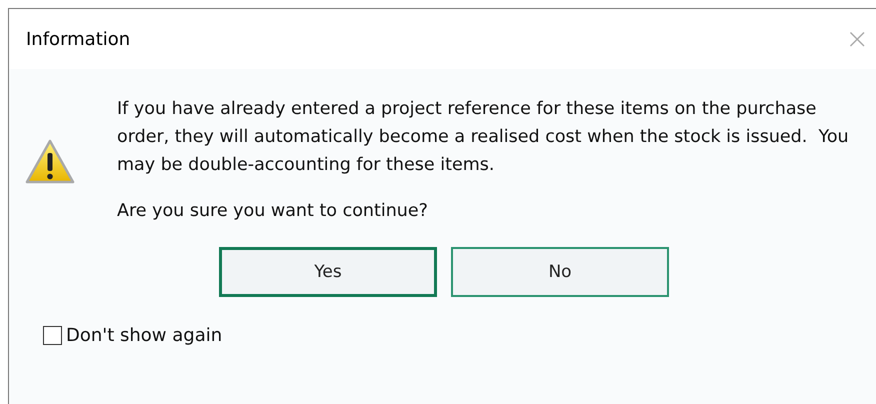 The width and height of the screenshot is (876, 404). Describe the element at coordinates (144, 335) in the screenshot. I see `checkbox-label: Don't show again` at that location.